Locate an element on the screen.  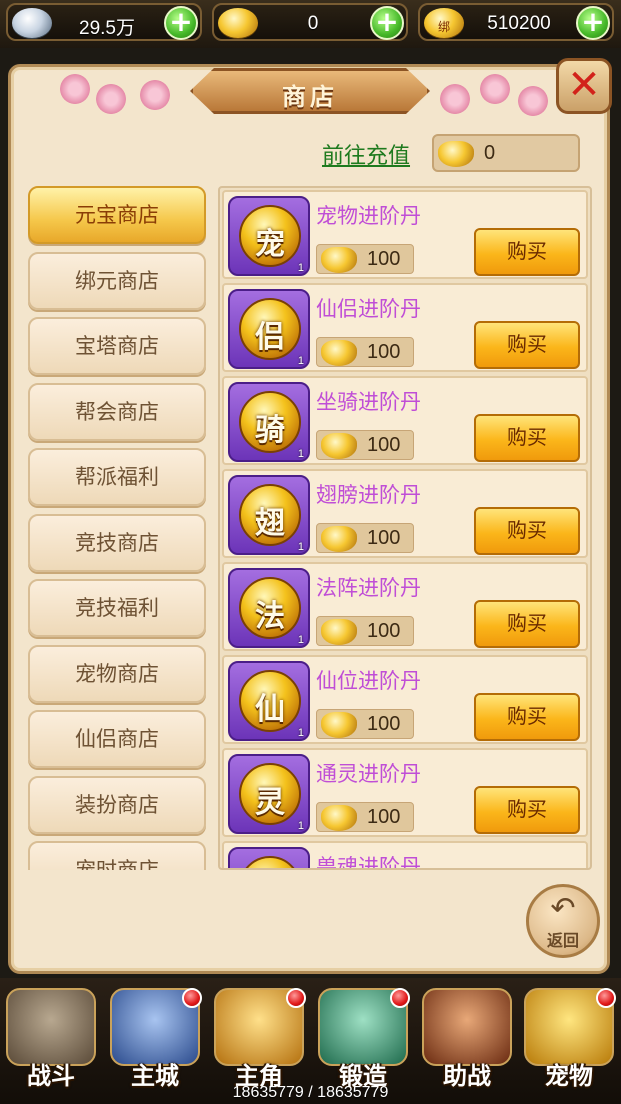
list-item: 骑 1 坐骑进阶丹 100 购买 is located at coordinates (405, 420).